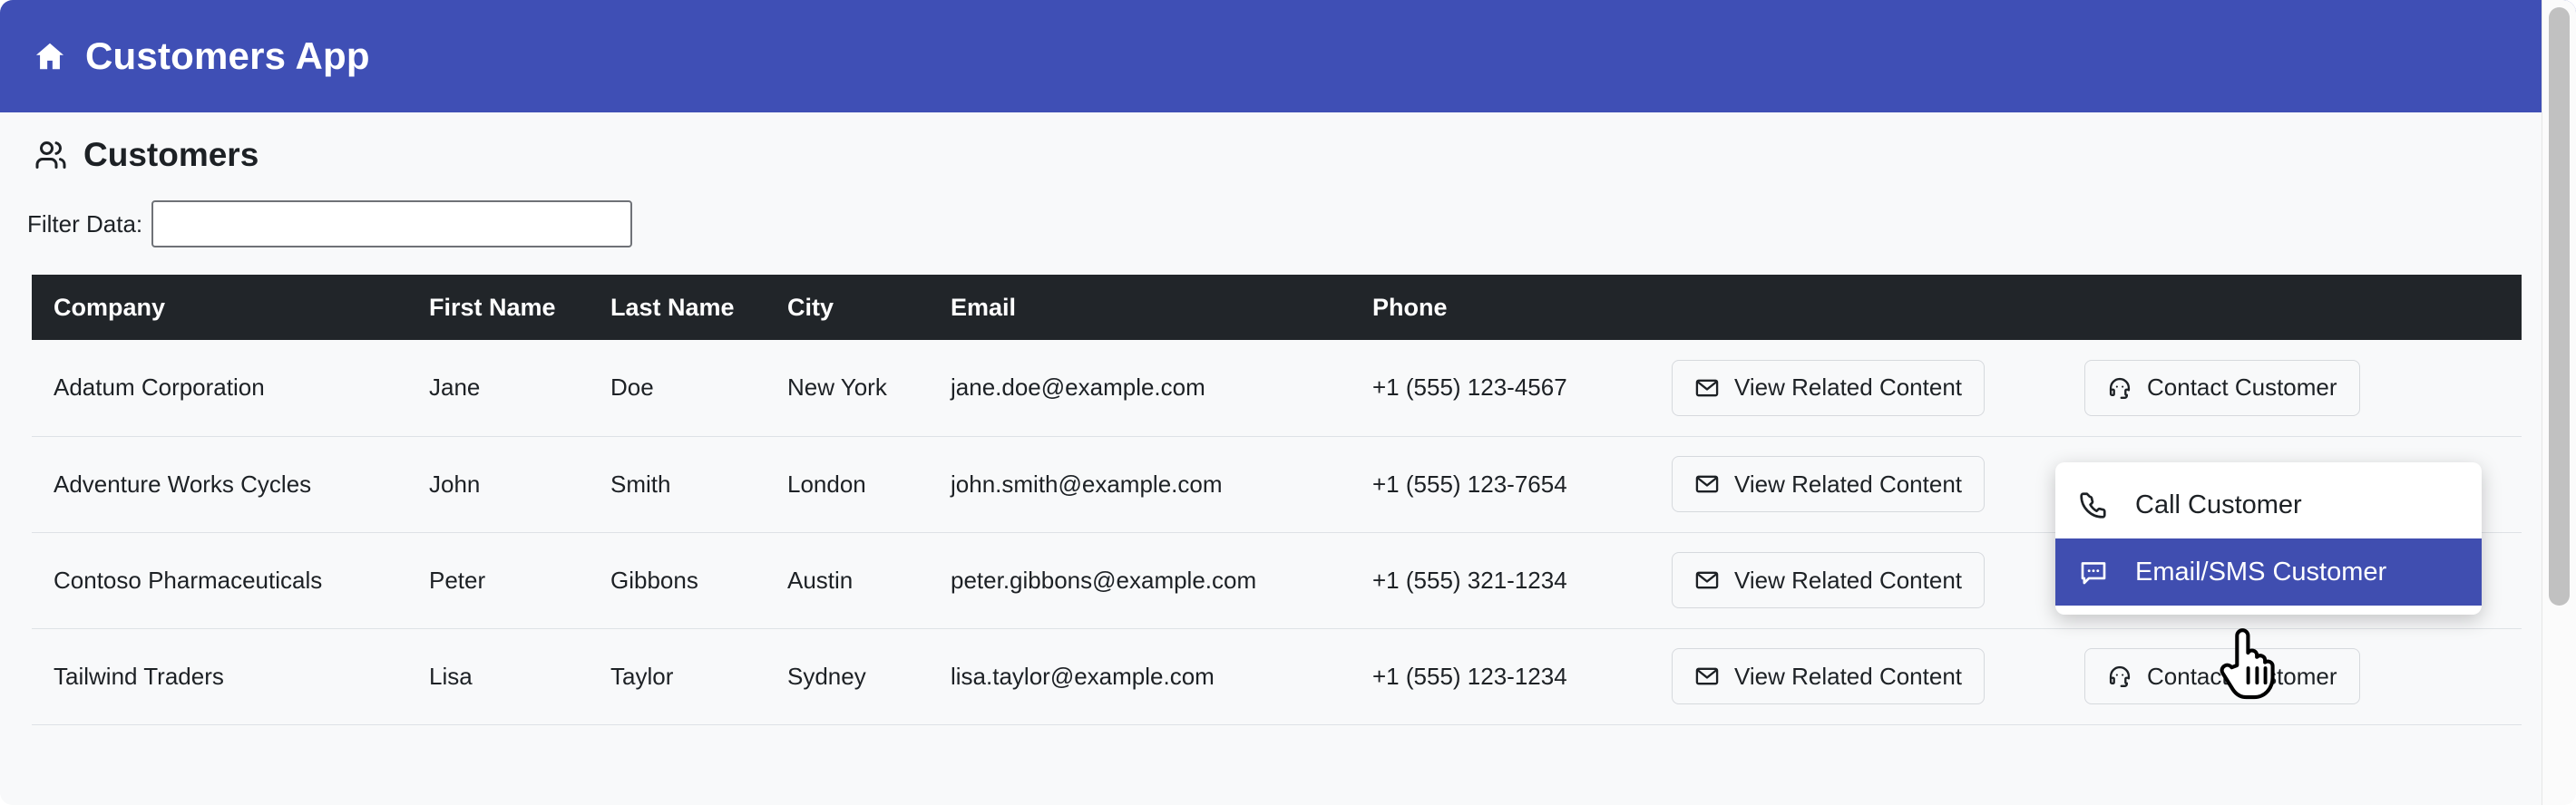 The image size is (2576, 805). Describe the element at coordinates (503, 676) in the screenshot. I see `cell-first-name: Lisa` at that location.